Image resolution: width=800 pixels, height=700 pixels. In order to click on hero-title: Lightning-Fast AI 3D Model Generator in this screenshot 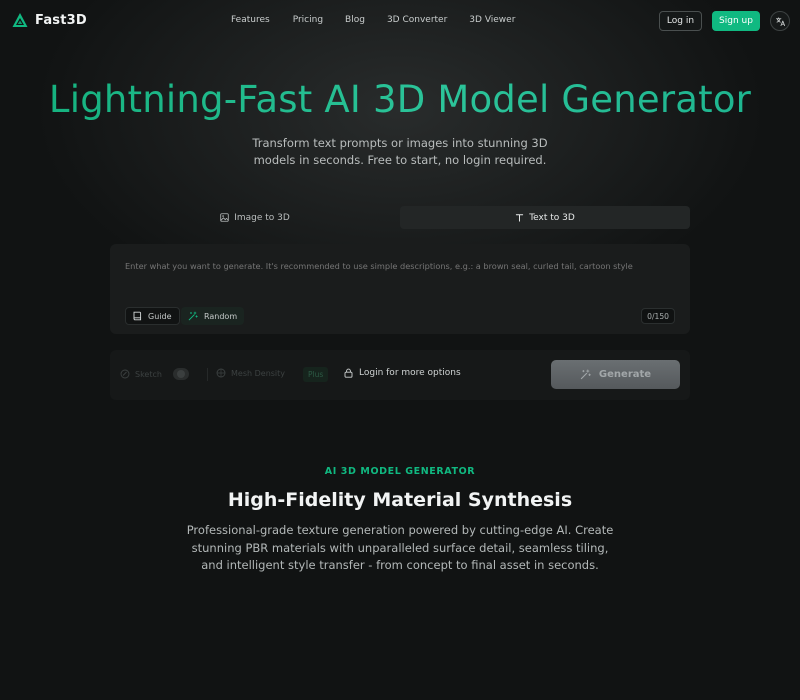, I will do `click(400, 99)`.